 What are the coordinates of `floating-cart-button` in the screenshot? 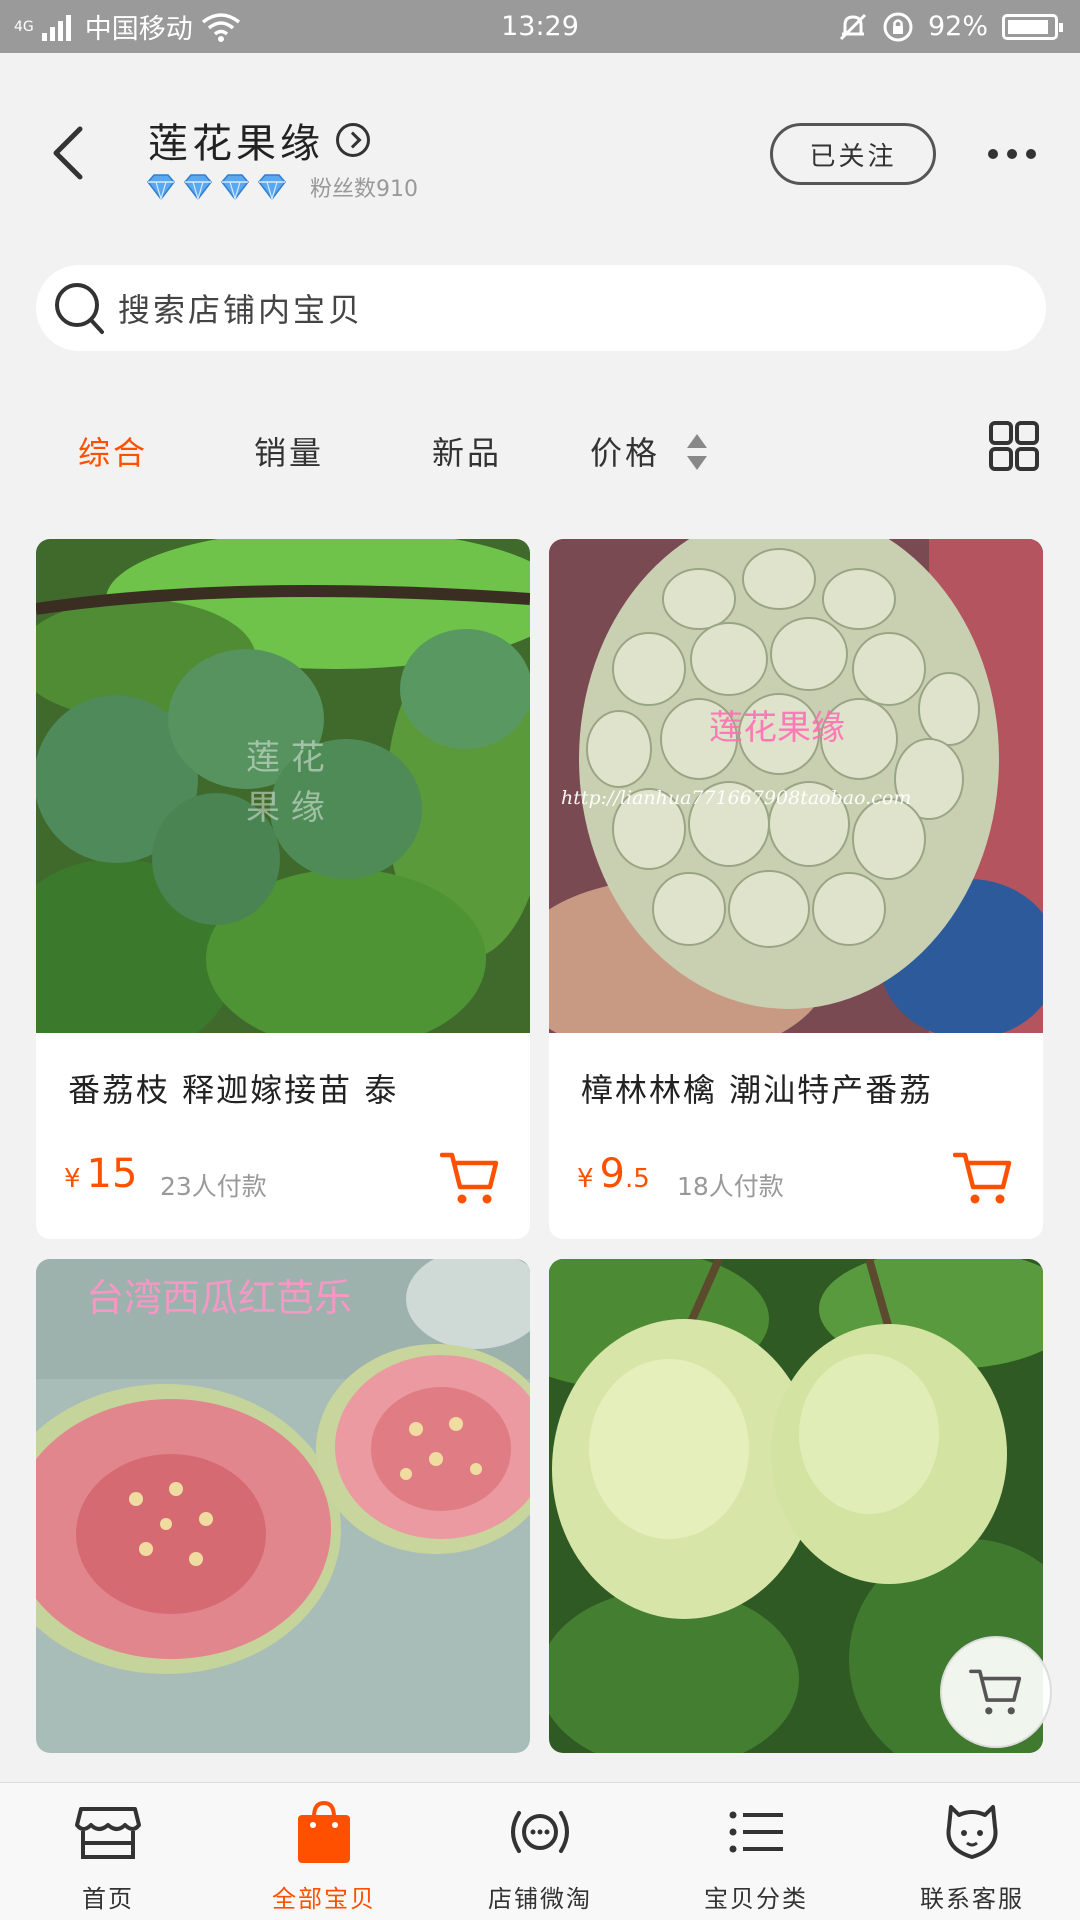 It's located at (996, 1692).